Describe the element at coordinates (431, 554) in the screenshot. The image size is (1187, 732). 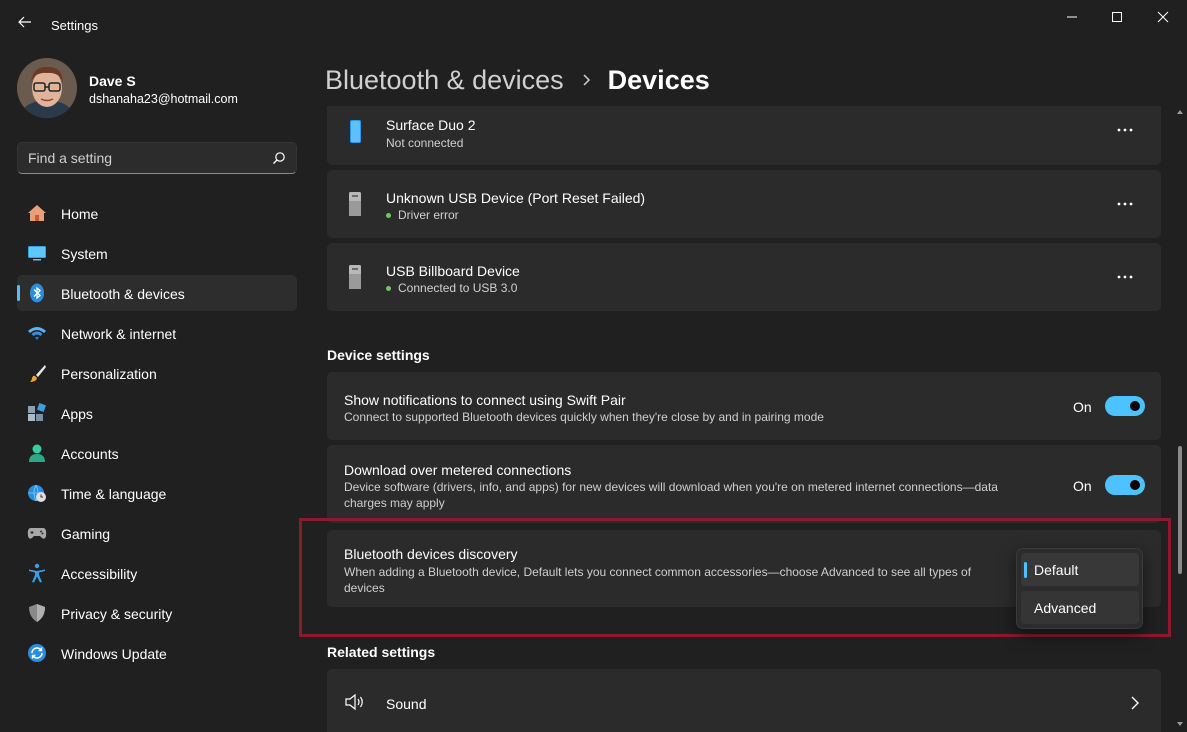
I see `setting-title: Bluetooth devices discovery` at that location.